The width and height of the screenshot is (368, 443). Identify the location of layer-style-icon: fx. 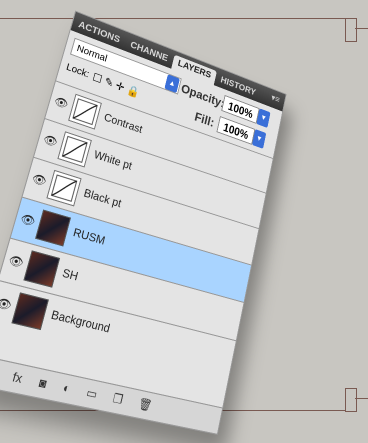
(17, 379).